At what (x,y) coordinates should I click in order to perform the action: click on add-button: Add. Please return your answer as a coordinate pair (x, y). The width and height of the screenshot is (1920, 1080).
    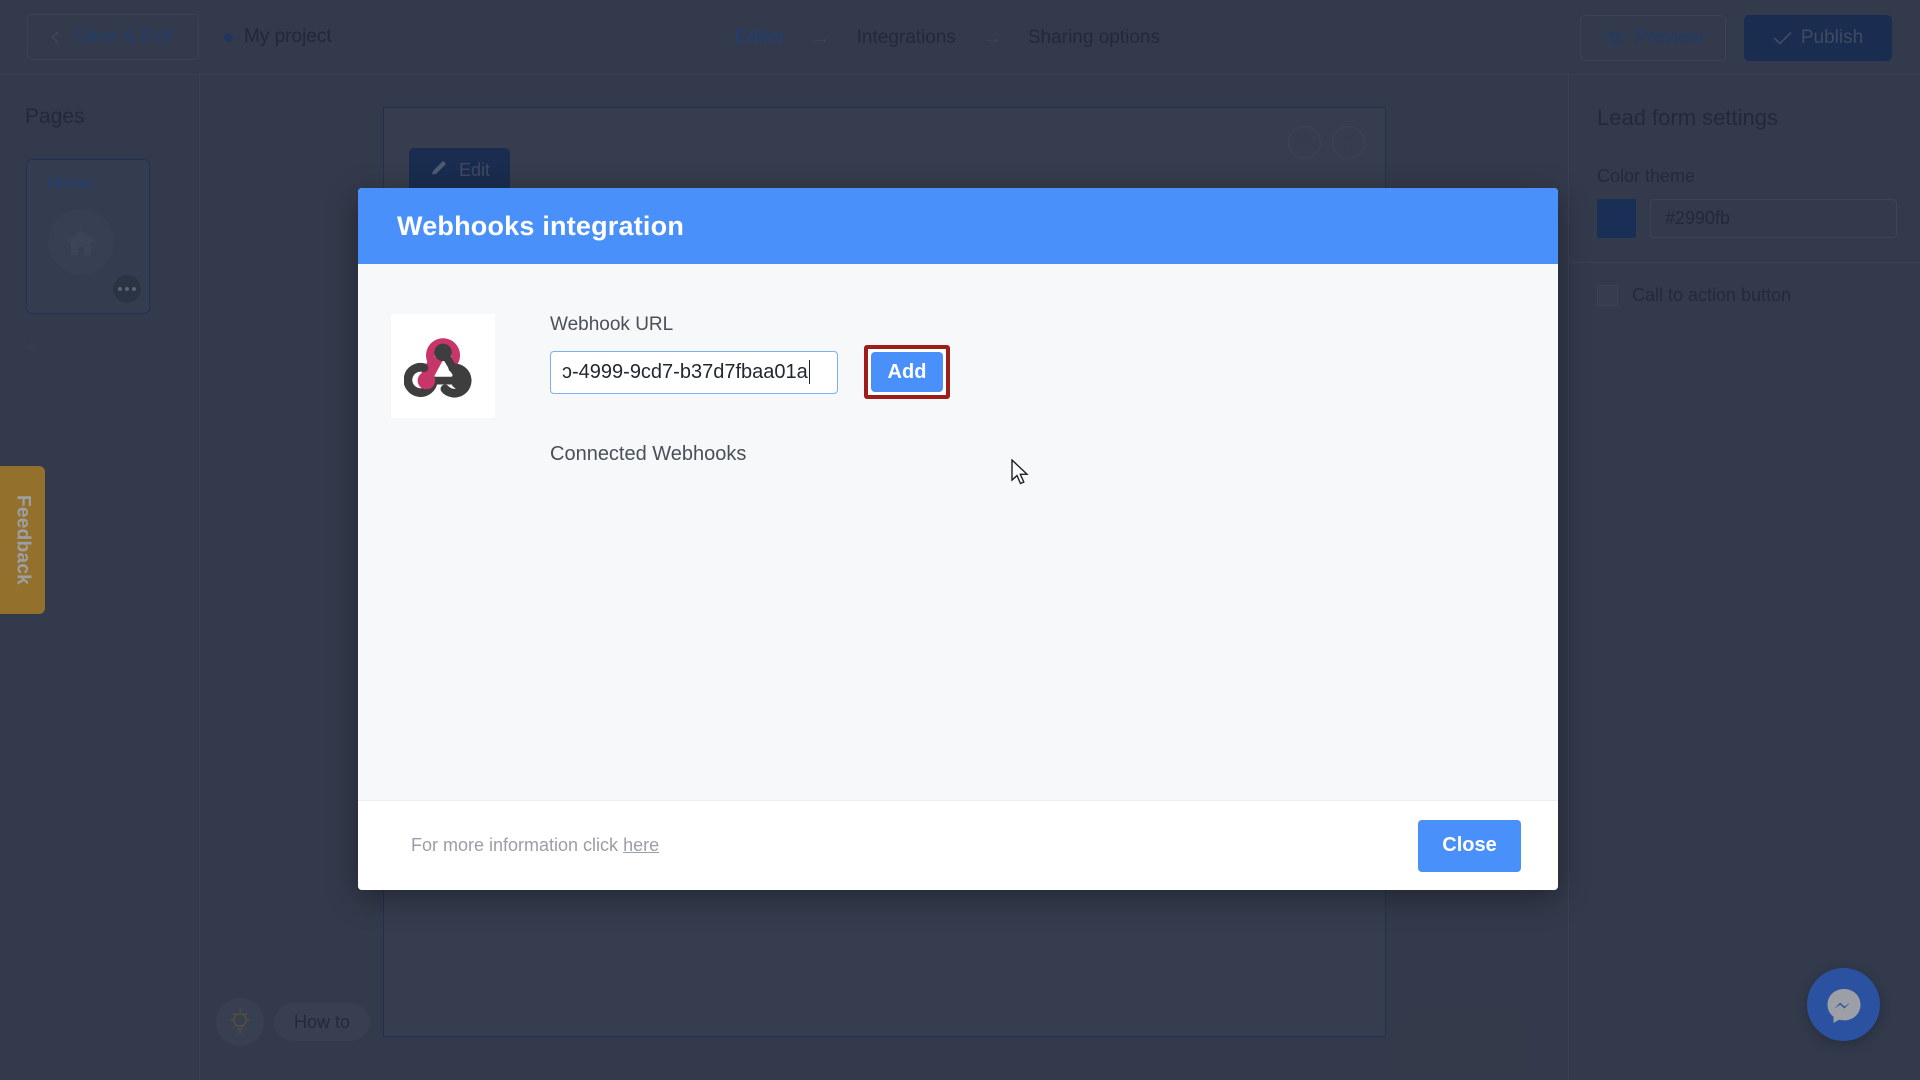
    Looking at the image, I should click on (907, 372).